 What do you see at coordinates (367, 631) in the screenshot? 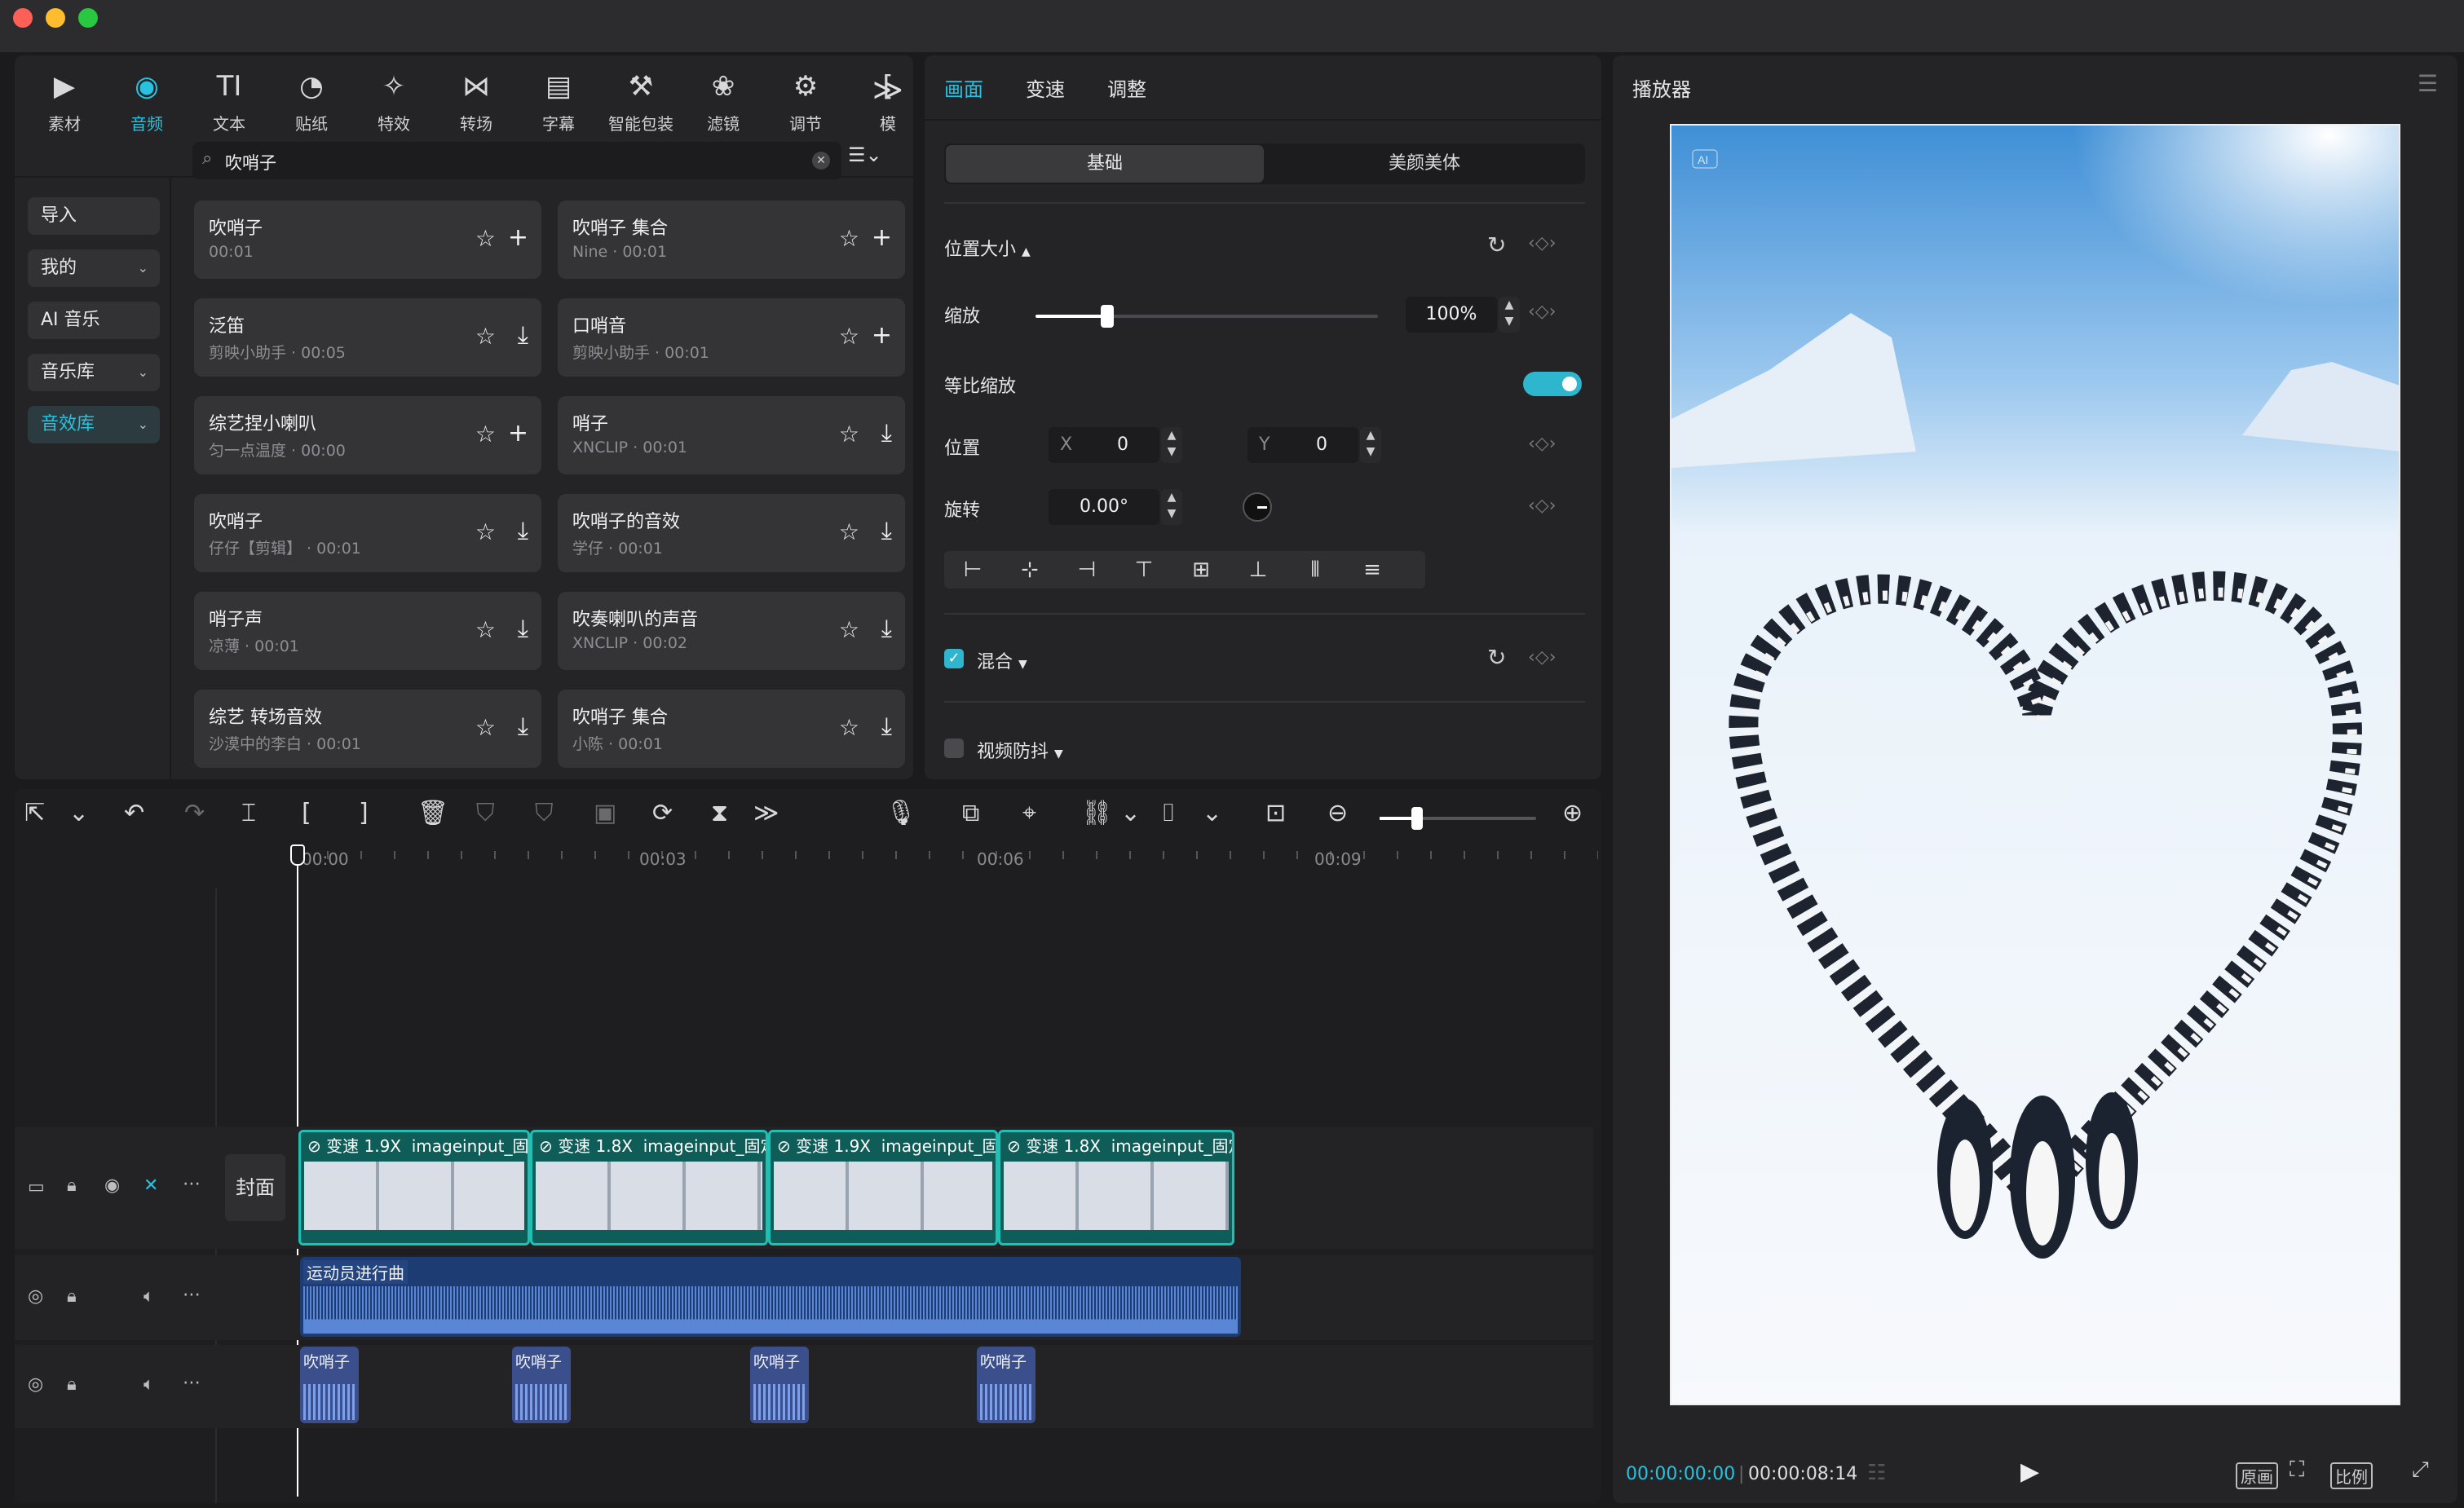
I see `sound-result-card: 哨子声 凉薄 · 00:01 ☆ ⤓` at bounding box center [367, 631].